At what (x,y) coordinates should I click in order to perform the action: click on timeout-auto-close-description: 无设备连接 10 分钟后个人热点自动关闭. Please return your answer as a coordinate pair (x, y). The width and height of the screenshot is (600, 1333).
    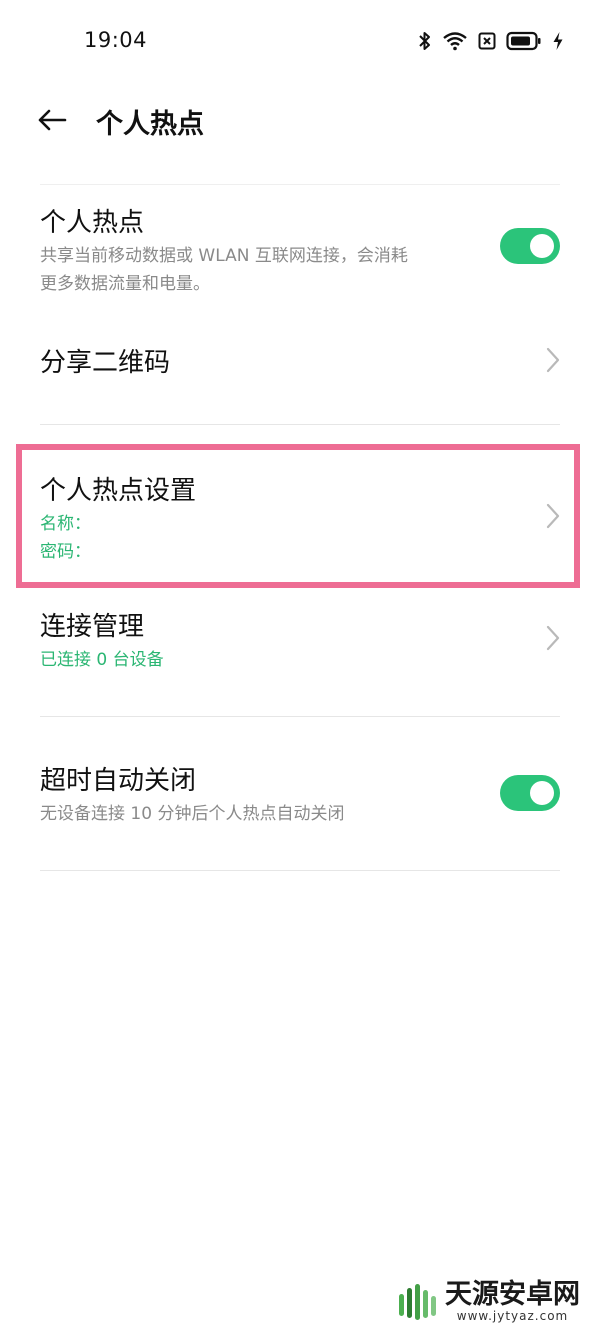
    Looking at the image, I should click on (192, 814).